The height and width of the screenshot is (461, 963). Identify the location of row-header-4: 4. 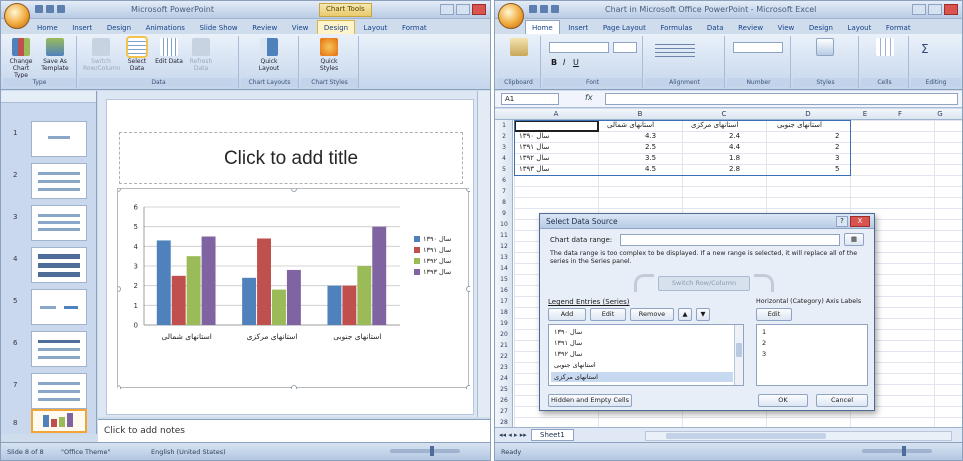
(504, 158).